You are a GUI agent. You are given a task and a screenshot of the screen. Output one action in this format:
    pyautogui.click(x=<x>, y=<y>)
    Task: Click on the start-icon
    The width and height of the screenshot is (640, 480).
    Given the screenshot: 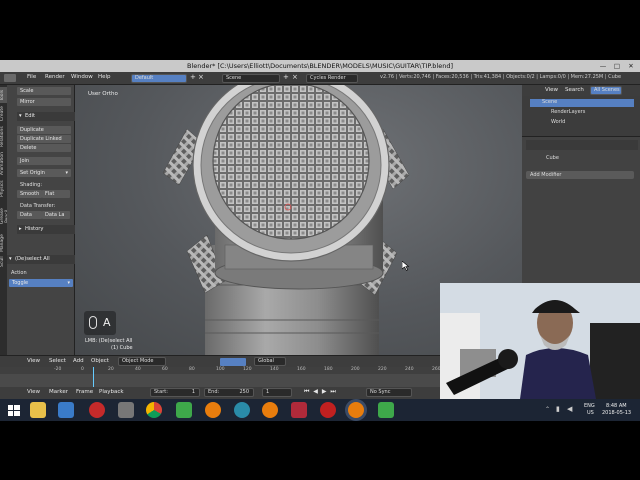 What is the action you would take?
    pyautogui.click(x=14, y=410)
    